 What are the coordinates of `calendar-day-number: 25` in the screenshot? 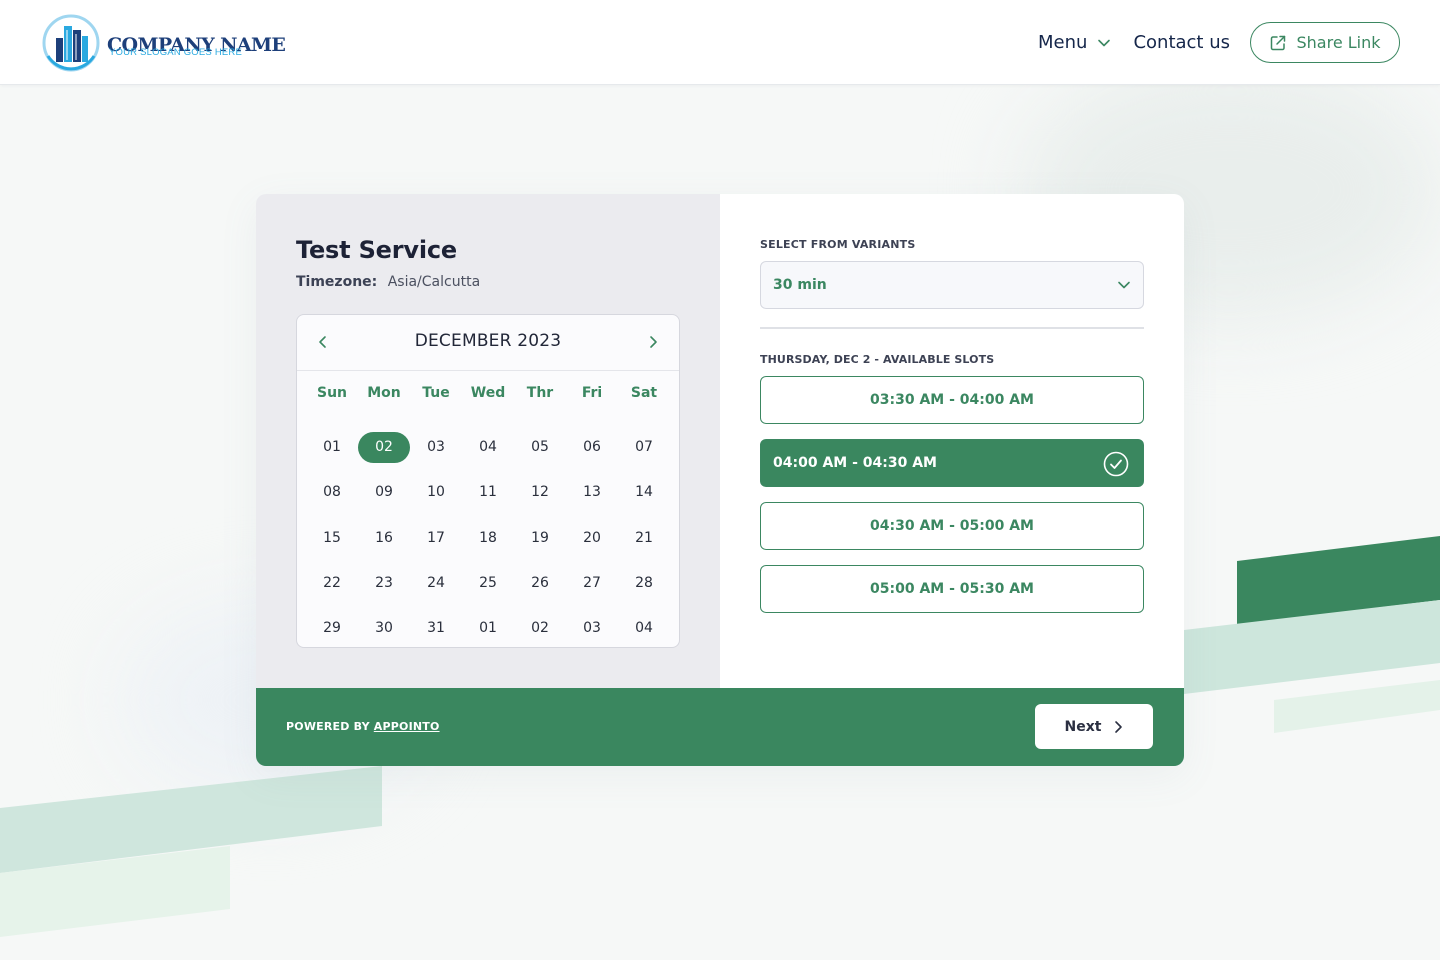 It's located at (488, 583).